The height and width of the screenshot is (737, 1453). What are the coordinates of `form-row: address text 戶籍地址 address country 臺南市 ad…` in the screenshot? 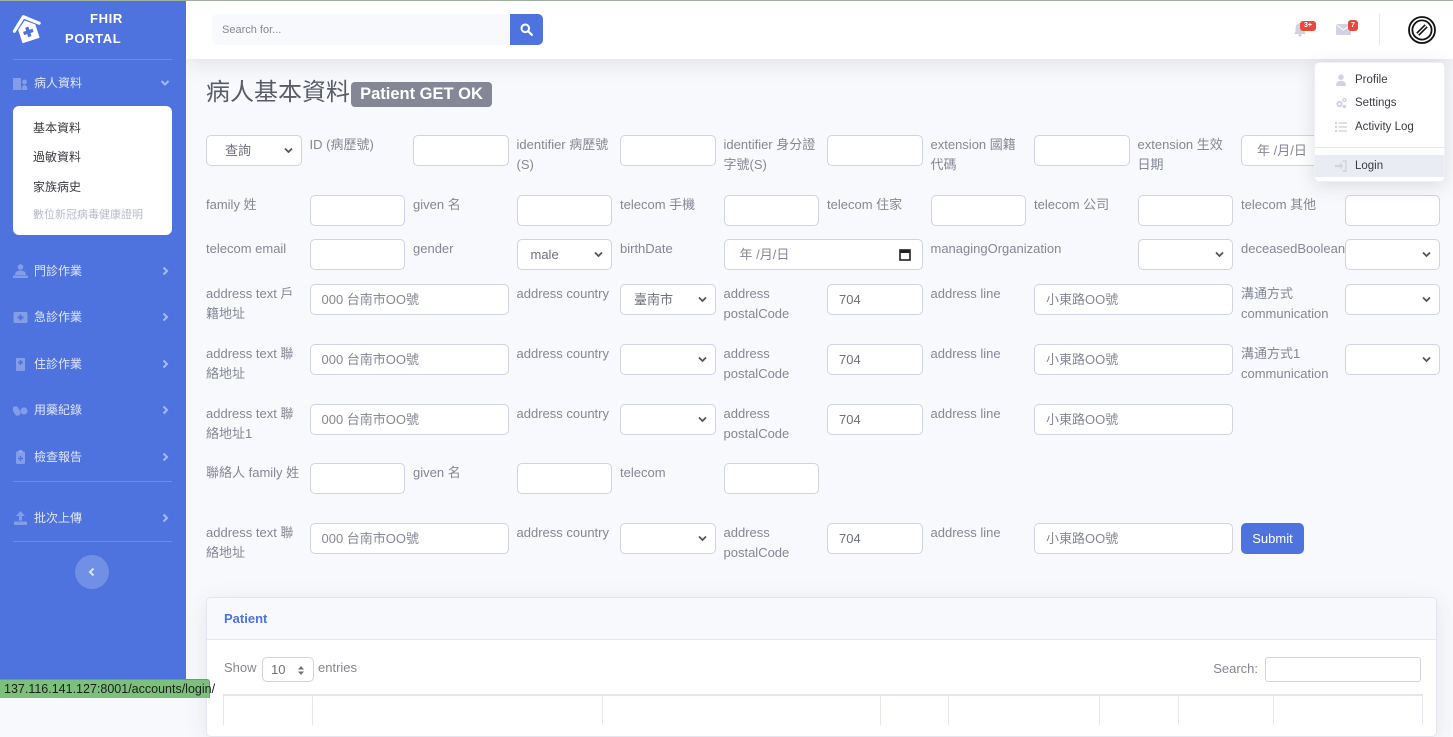 It's located at (826, 304).